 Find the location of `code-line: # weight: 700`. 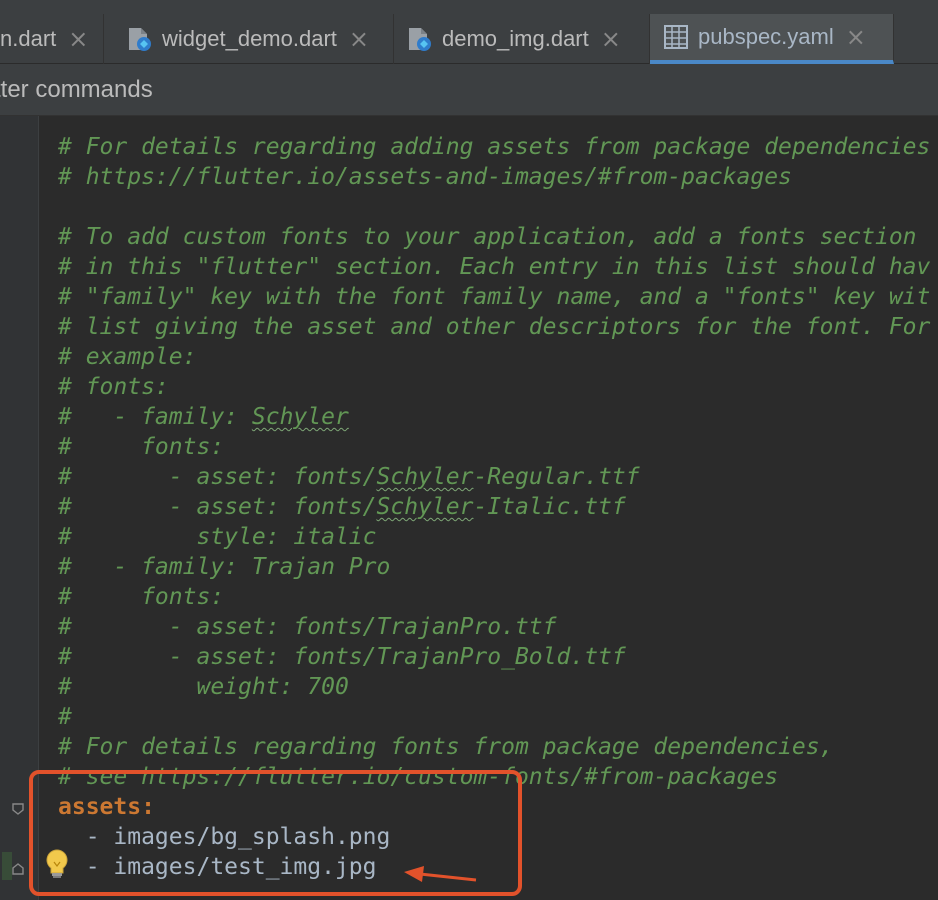

code-line: # weight: 700 is located at coordinates (203, 687).